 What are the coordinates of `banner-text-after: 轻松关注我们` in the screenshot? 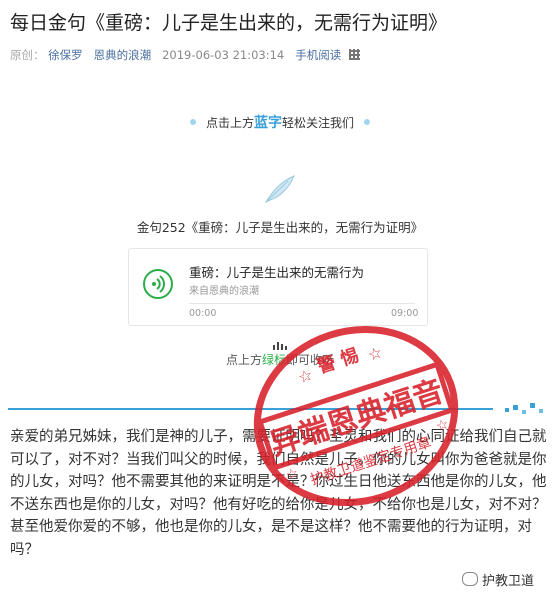 It's located at (318, 123).